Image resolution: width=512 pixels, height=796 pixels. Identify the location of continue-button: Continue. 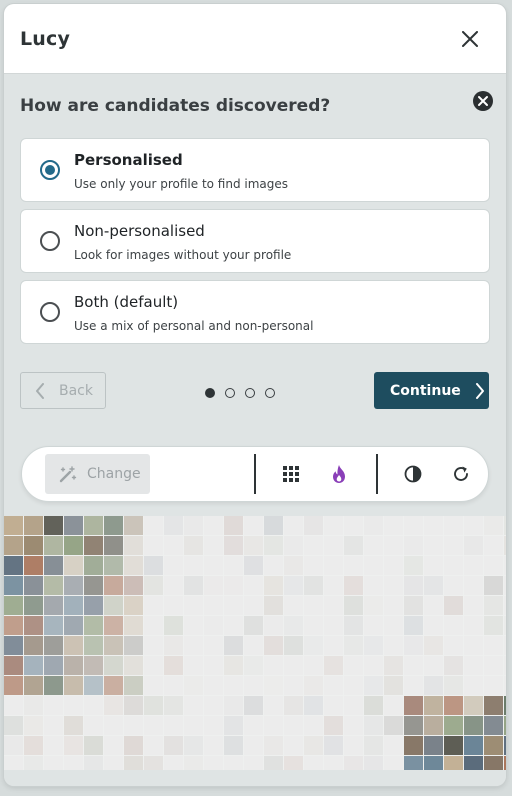
(431, 390).